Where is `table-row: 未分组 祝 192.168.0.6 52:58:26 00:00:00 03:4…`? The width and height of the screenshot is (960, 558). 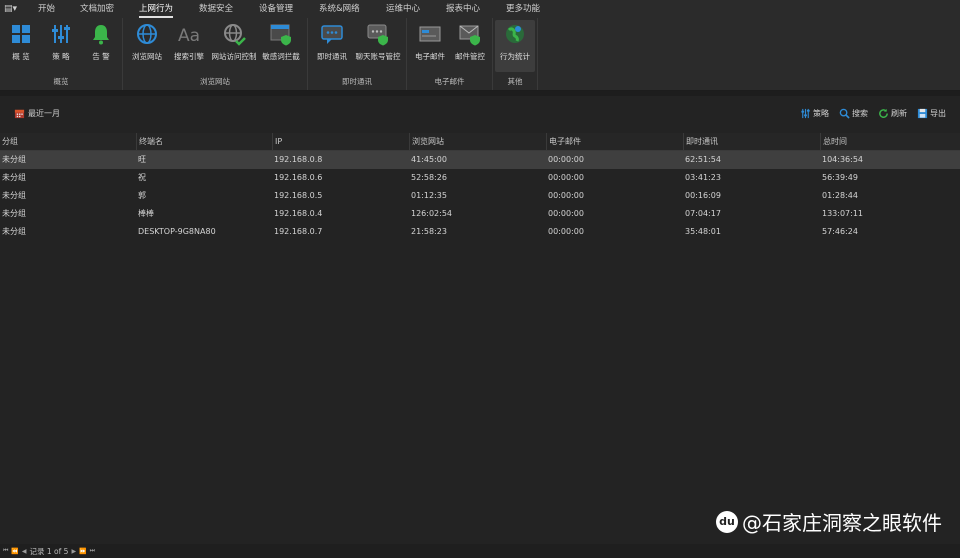 table-row: 未分组 祝 192.168.0.6 52:58:26 00:00:00 03:4… is located at coordinates (480, 178).